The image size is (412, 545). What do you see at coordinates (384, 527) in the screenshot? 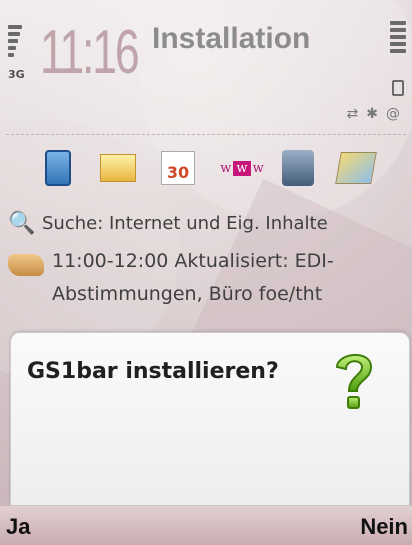
I see `no-softkey: Nein` at bounding box center [384, 527].